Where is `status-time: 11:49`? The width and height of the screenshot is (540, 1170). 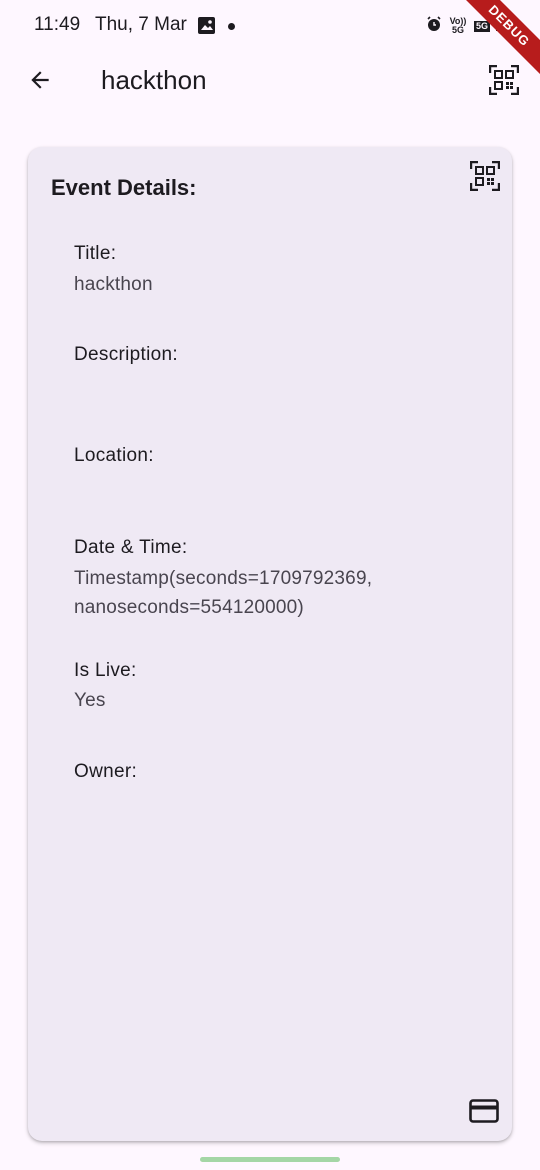 status-time: 11:49 is located at coordinates (57, 24).